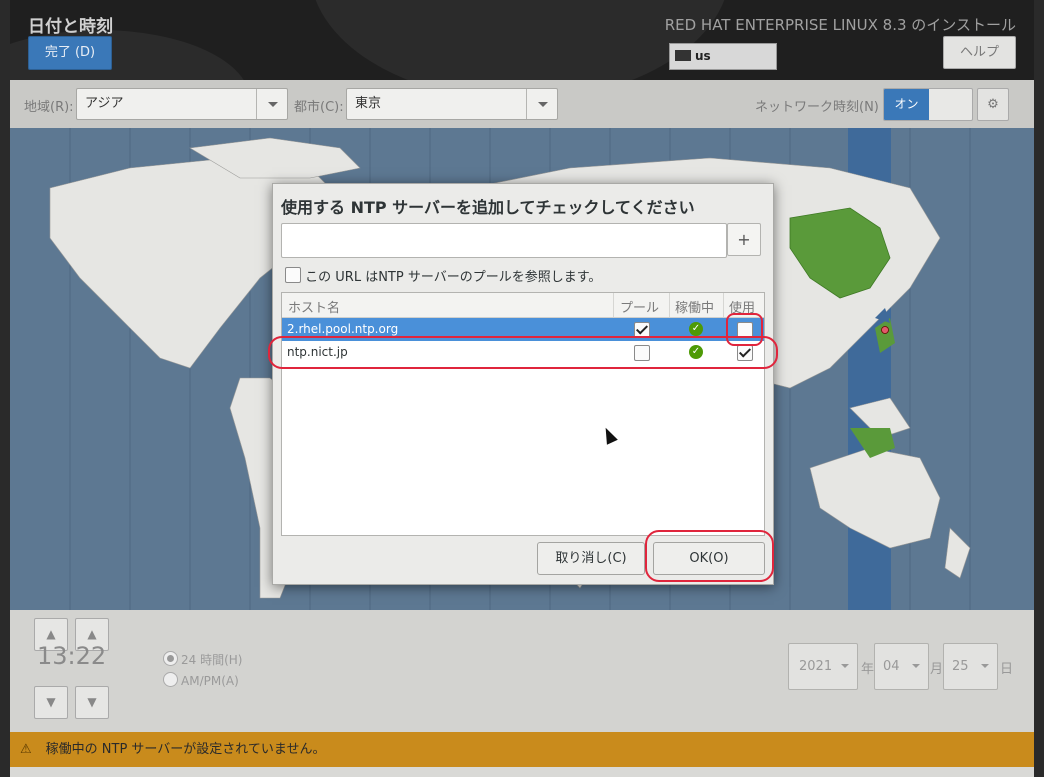 This screenshot has width=1044, height=777. What do you see at coordinates (709, 558) in the screenshot?
I see `ok-button: OK(O)` at bounding box center [709, 558].